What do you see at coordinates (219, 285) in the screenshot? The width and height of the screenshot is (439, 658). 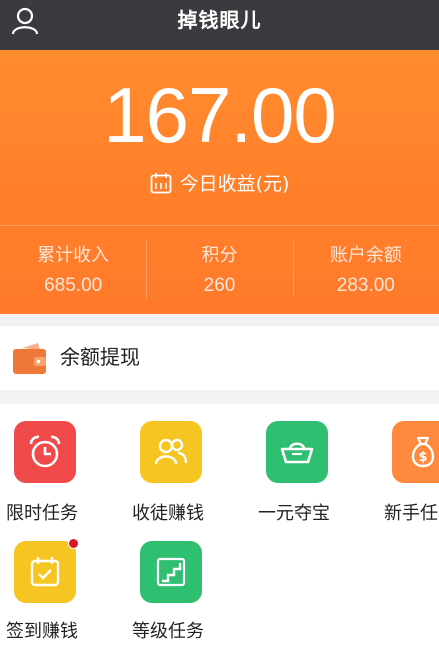 I see `stat-value: 260` at bounding box center [219, 285].